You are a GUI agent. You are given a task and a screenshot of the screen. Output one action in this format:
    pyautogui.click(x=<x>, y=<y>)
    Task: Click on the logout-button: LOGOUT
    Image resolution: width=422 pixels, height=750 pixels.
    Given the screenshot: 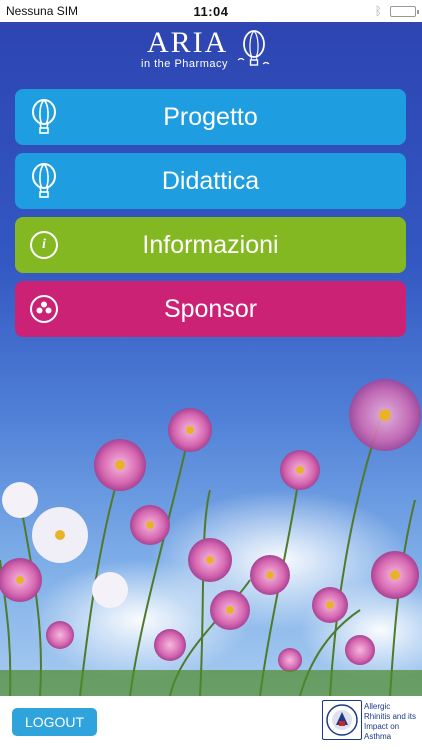 What is the action you would take?
    pyautogui.click(x=54, y=722)
    